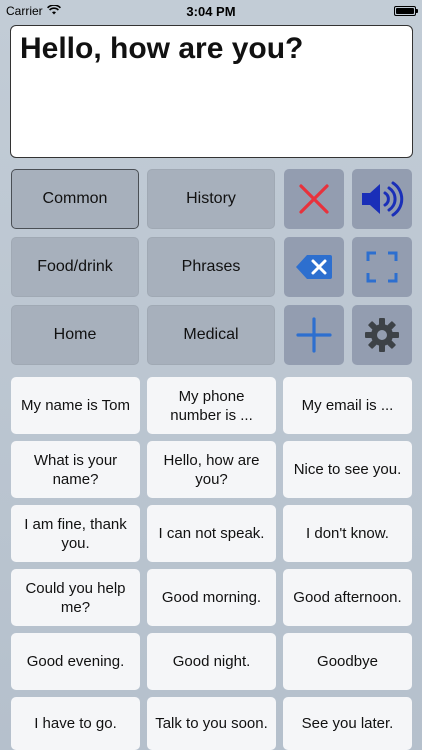  I want to click on plus-icon, so click(314, 335).